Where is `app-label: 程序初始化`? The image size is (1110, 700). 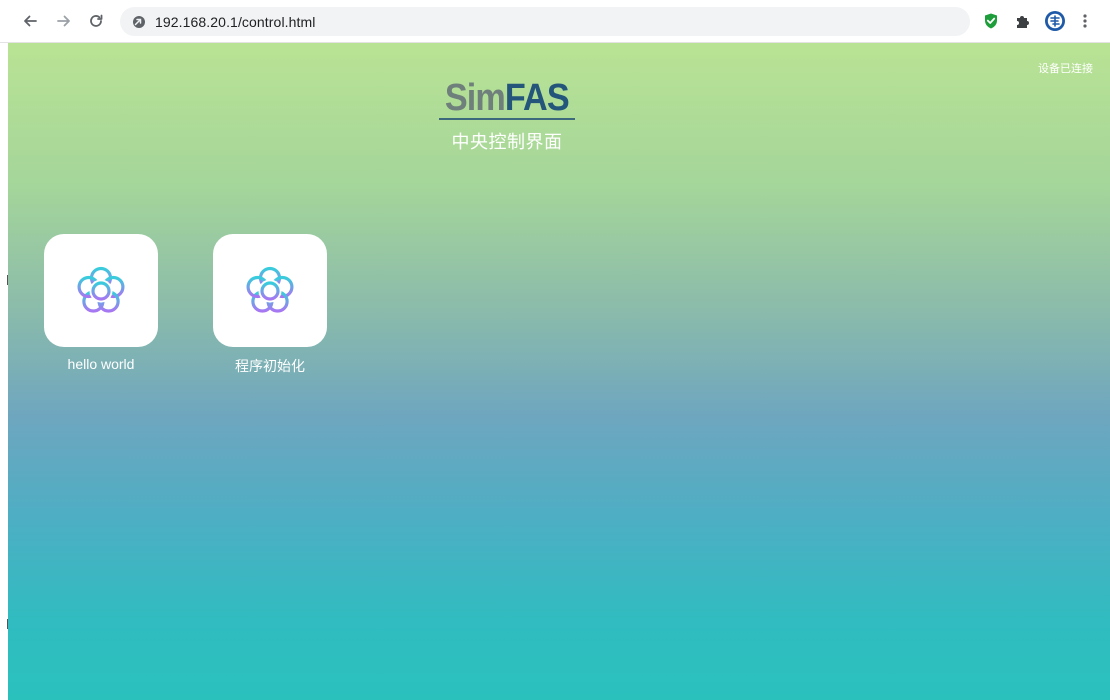
app-label: 程序初始化 is located at coordinates (270, 366).